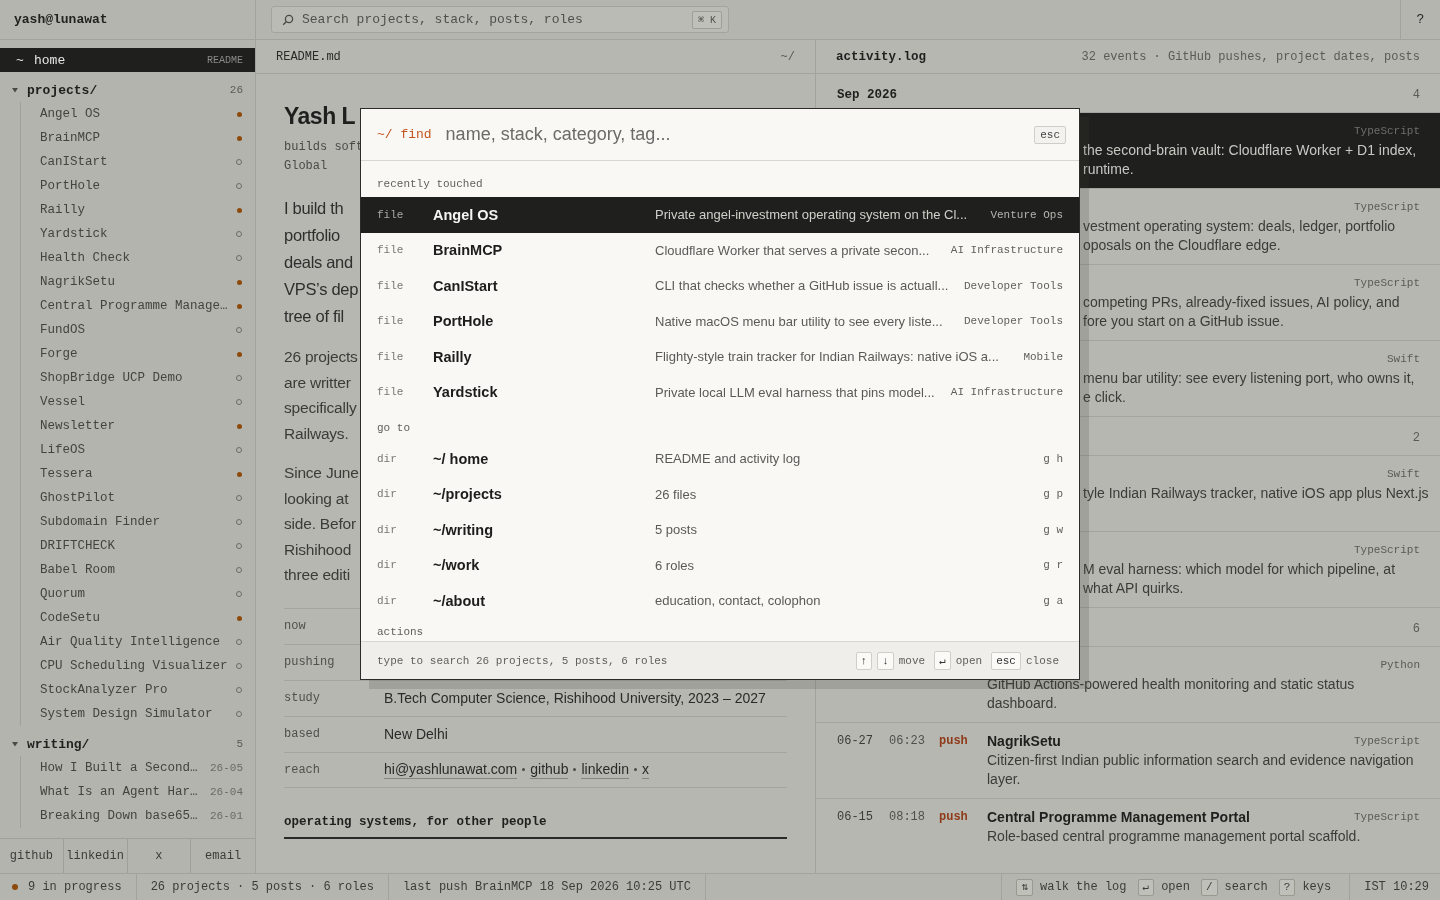  Describe the element at coordinates (317, 382) in the screenshot. I see `paragraph-line: are writter` at that location.